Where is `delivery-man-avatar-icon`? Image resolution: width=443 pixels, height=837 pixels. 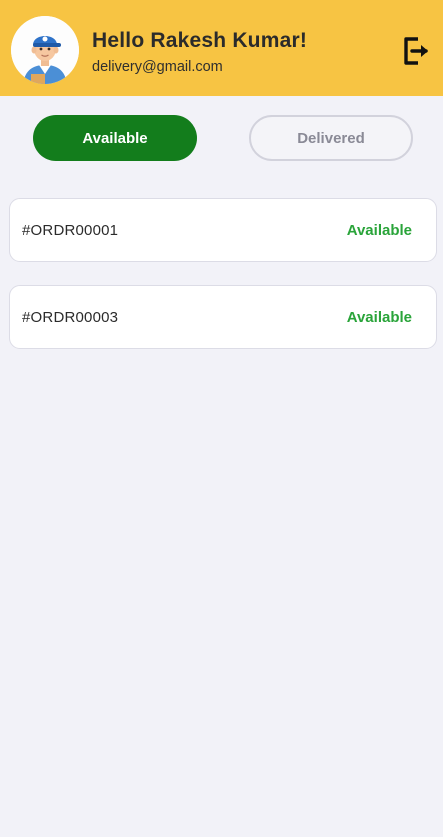
delivery-man-avatar-icon is located at coordinates (45, 50).